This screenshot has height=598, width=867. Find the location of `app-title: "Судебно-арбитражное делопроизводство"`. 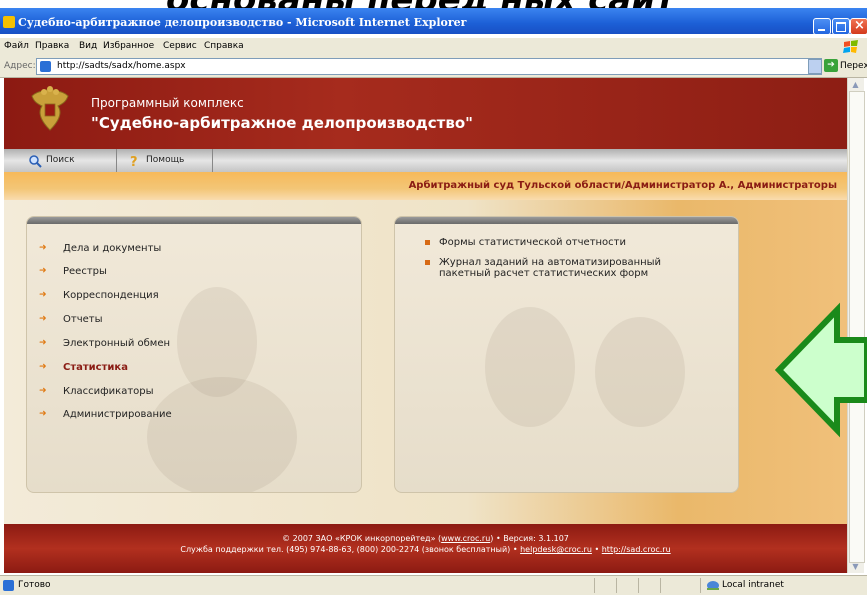

app-title: "Судебно-арбитражное делопроизводство" is located at coordinates (282, 123).